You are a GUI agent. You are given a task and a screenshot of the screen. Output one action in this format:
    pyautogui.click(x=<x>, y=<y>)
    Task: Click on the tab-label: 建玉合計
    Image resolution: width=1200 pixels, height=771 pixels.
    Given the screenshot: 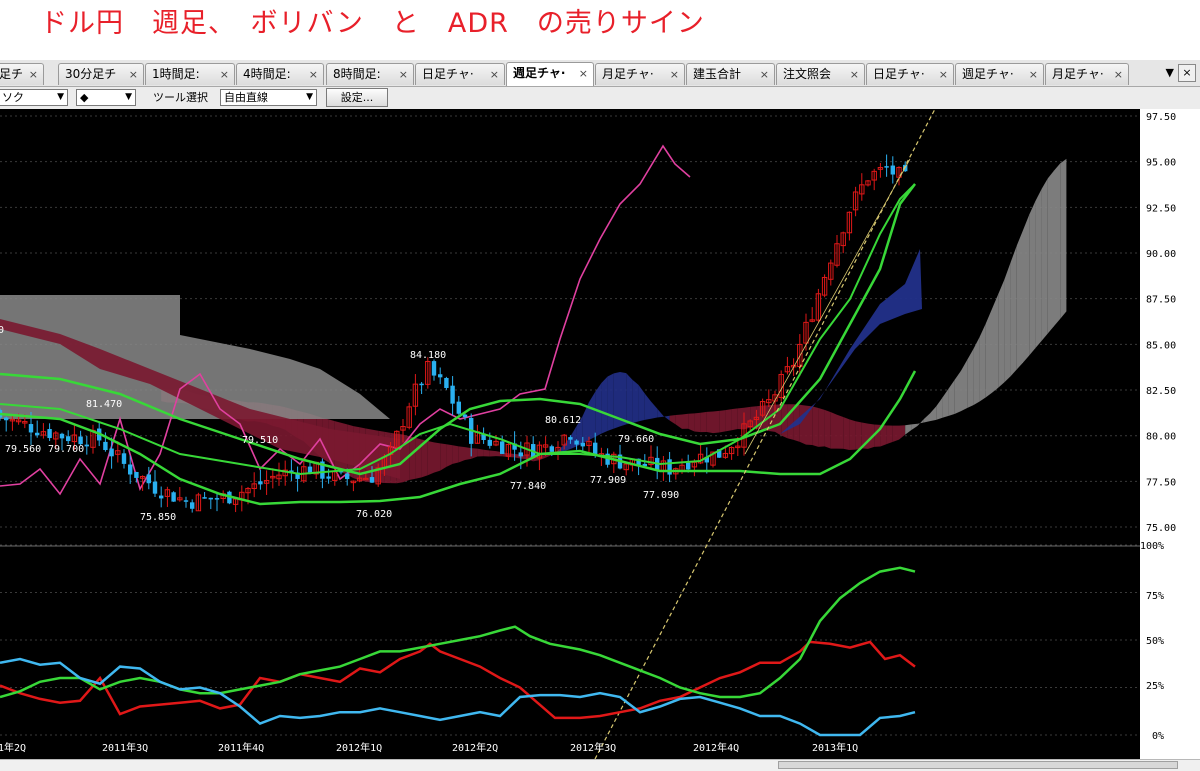 What is the action you would take?
    pyautogui.click(x=717, y=74)
    